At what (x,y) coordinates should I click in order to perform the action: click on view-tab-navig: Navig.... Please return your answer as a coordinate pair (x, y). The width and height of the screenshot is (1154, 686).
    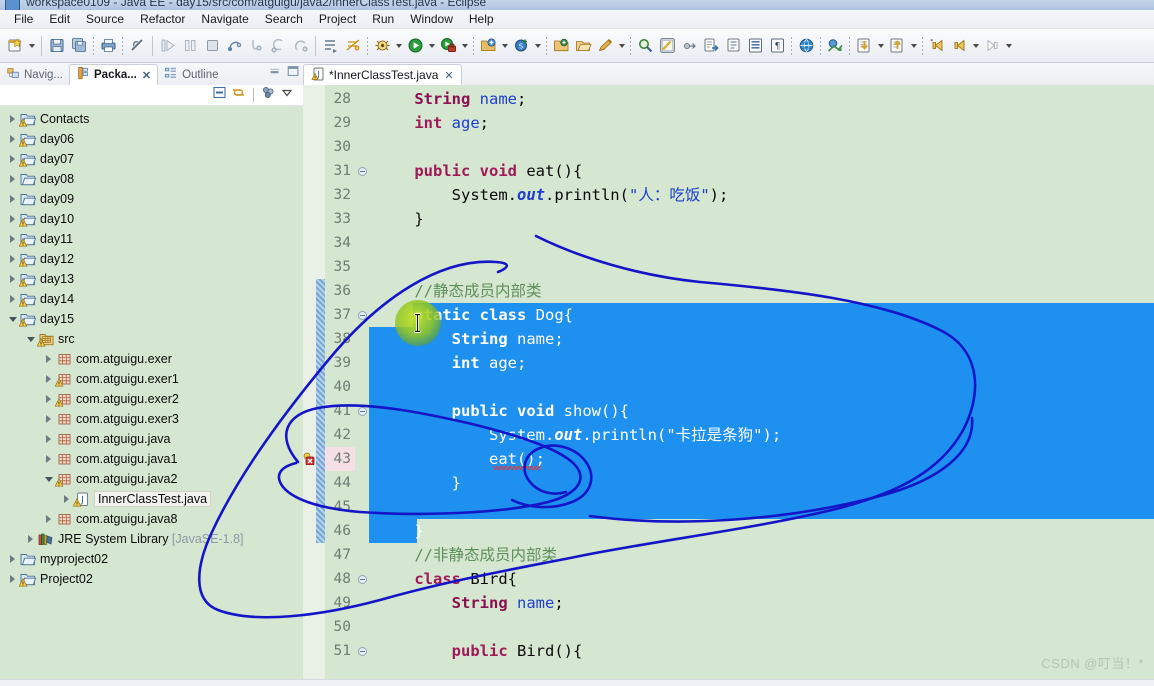
    Looking at the image, I should click on (34, 74).